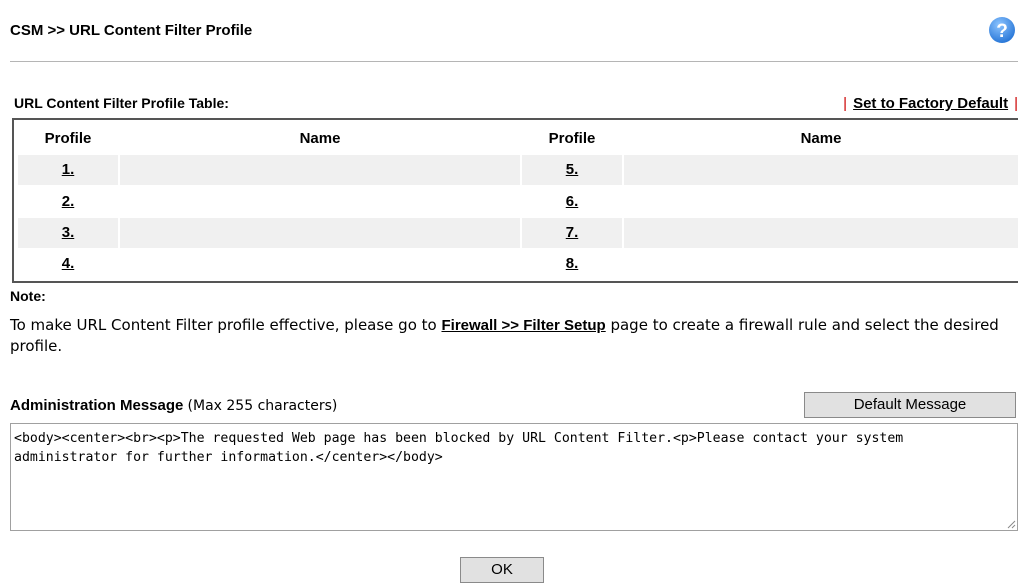 This screenshot has width=1018, height=583. What do you see at coordinates (514, 61) in the screenshot?
I see `title-divider` at bounding box center [514, 61].